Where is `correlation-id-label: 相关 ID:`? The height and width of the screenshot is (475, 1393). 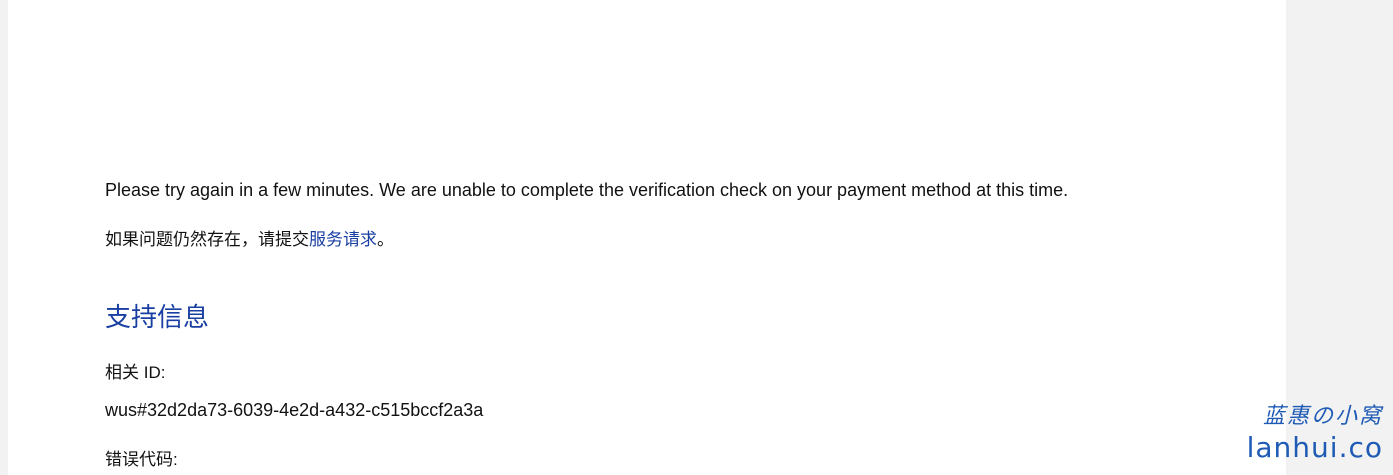 correlation-id-label: 相关 ID: is located at coordinates (135, 372).